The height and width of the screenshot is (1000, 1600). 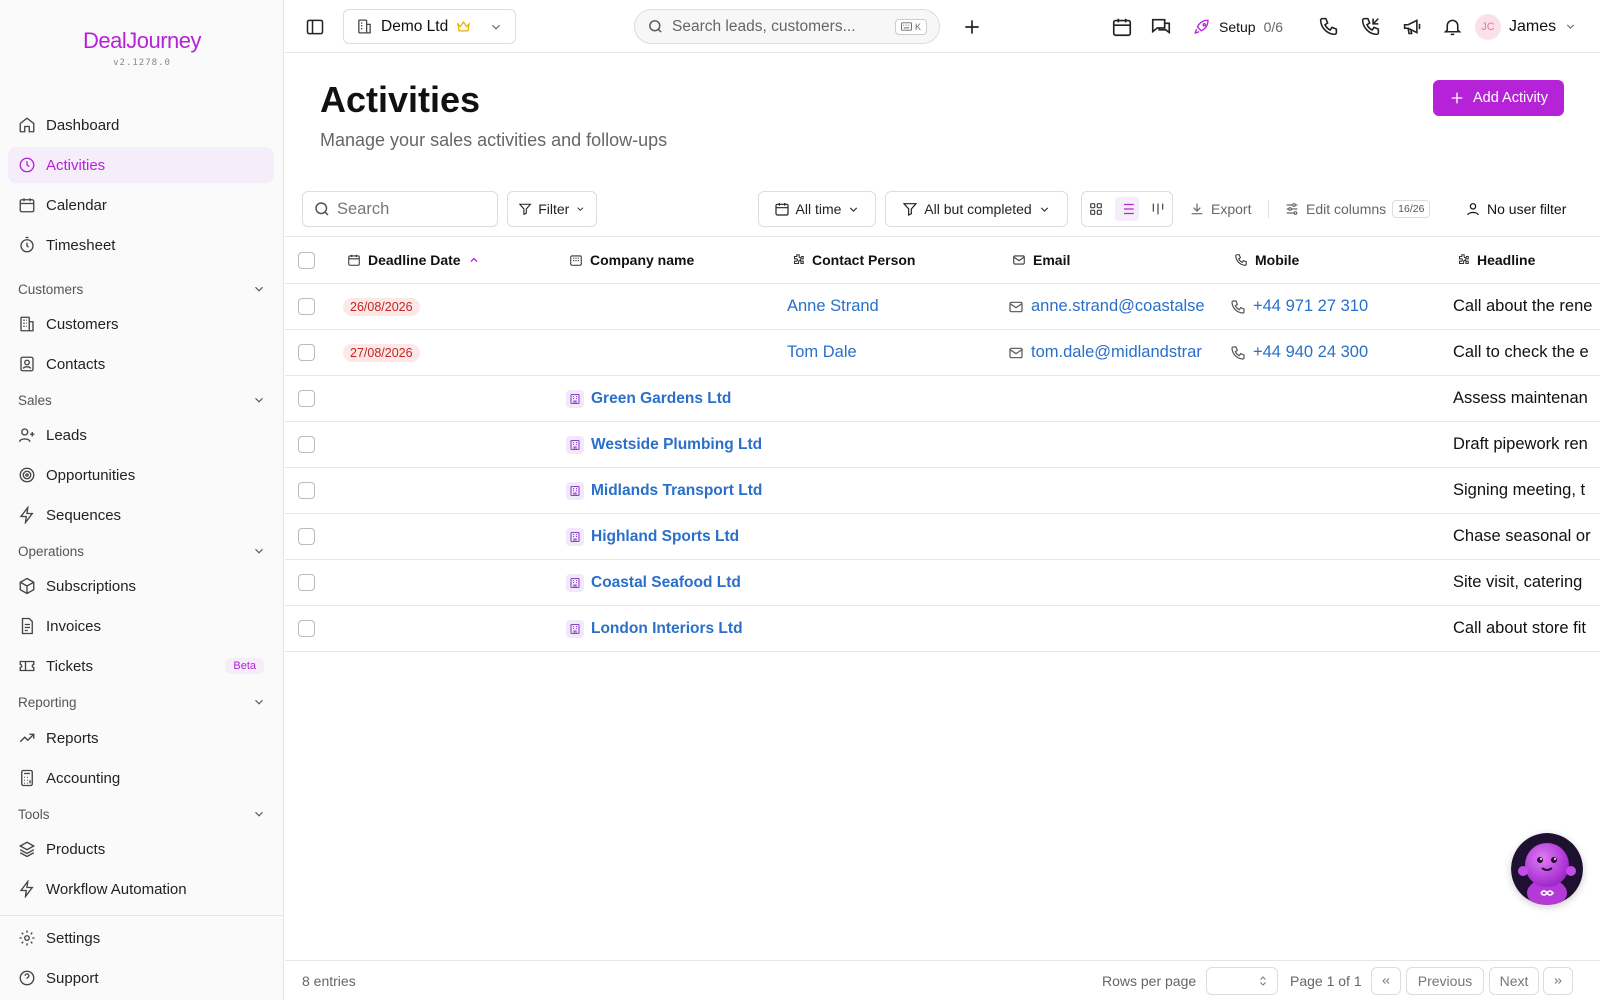 I want to click on mobile-cell: +44 940 24 300, so click(x=1337, y=352).